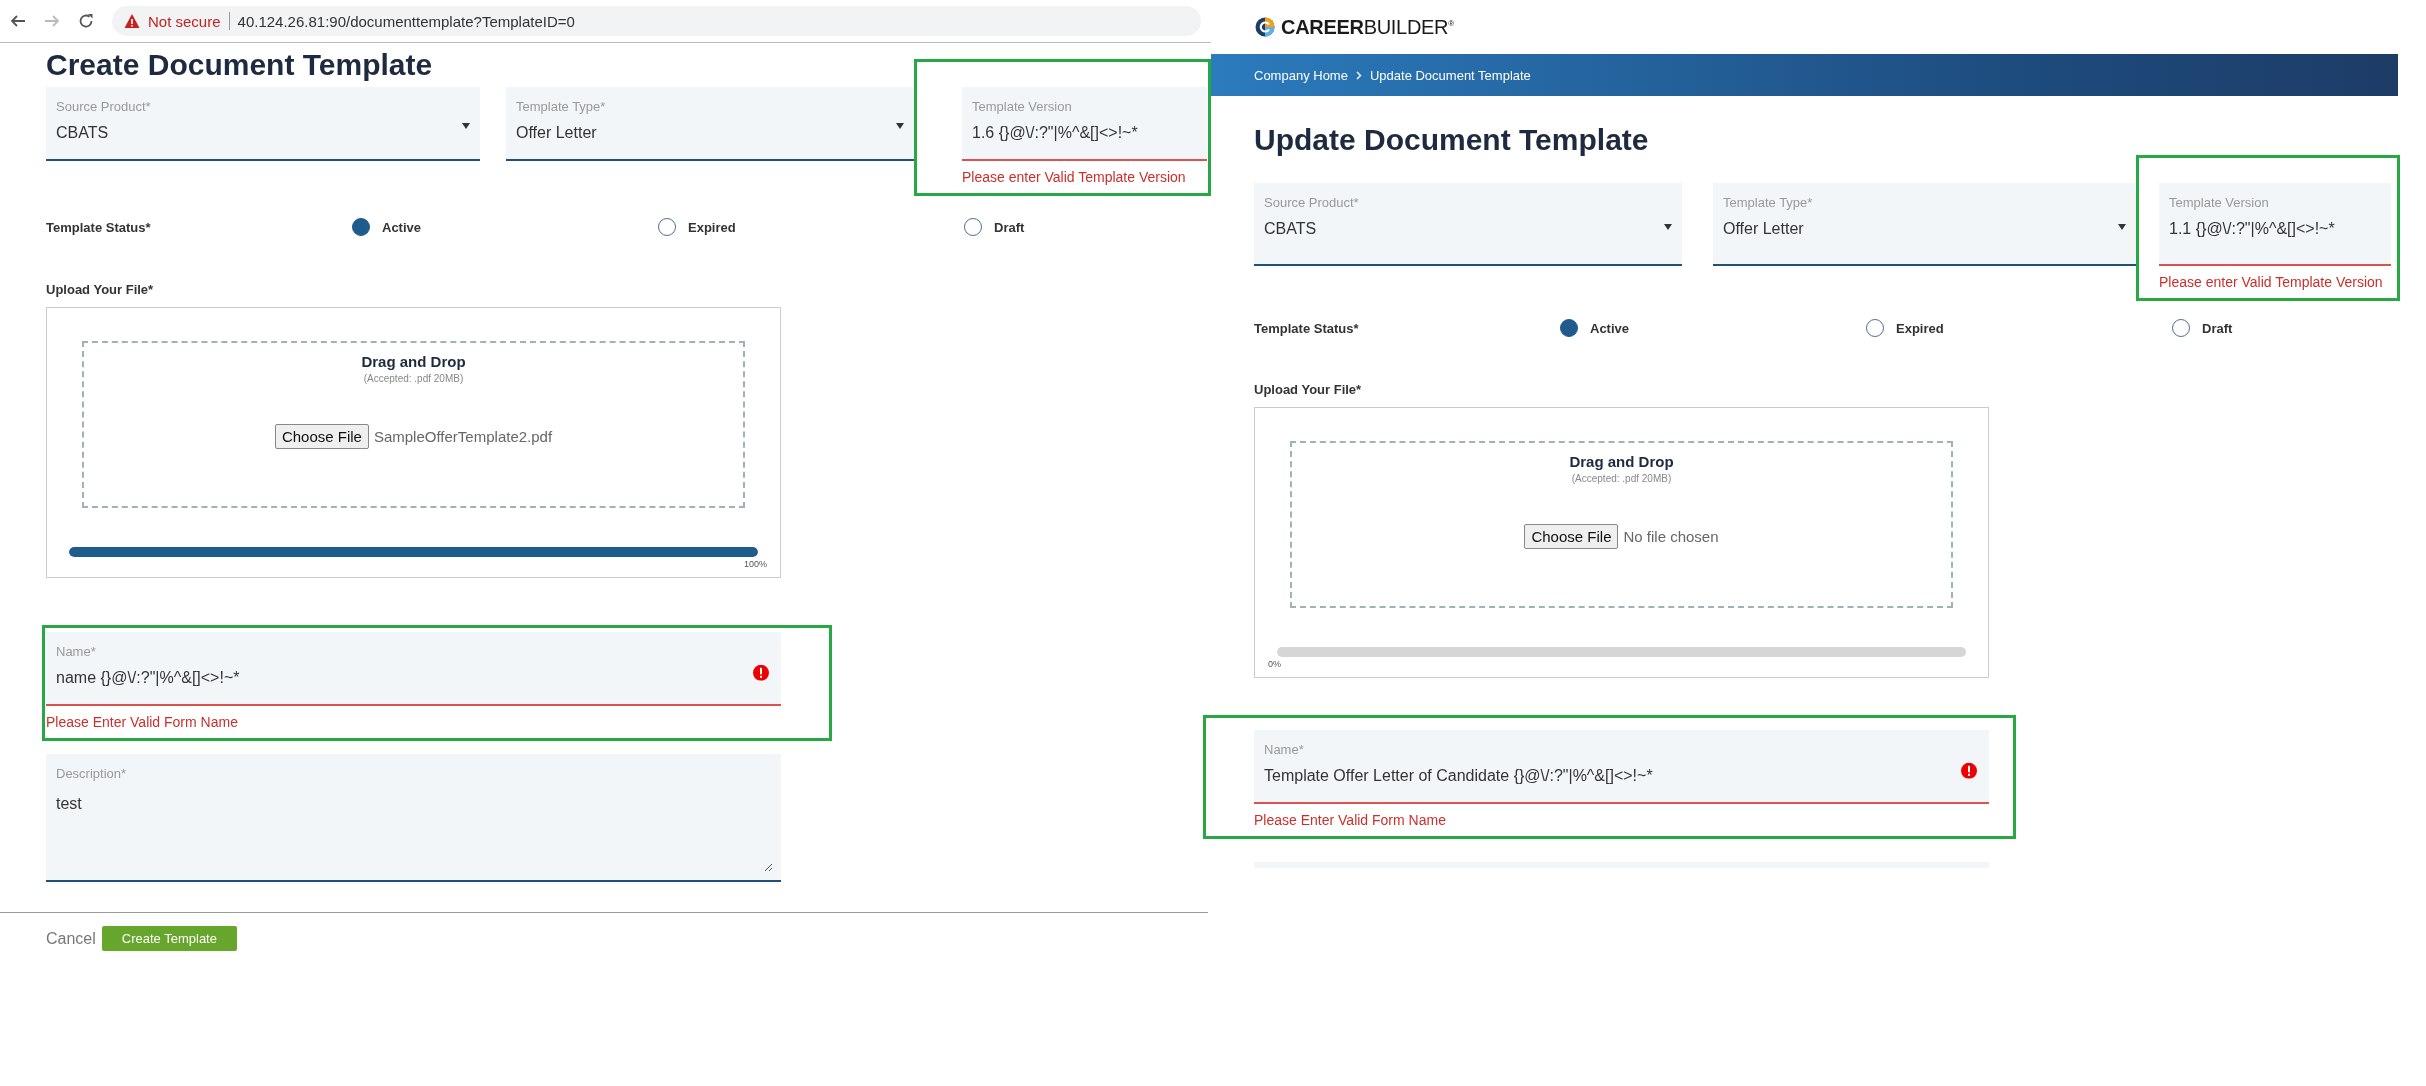 This screenshot has width=2426, height=1086. What do you see at coordinates (1274, 664) in the screenshot?
I see `progress-percent: 0%` at bounding box center [1274, 664].